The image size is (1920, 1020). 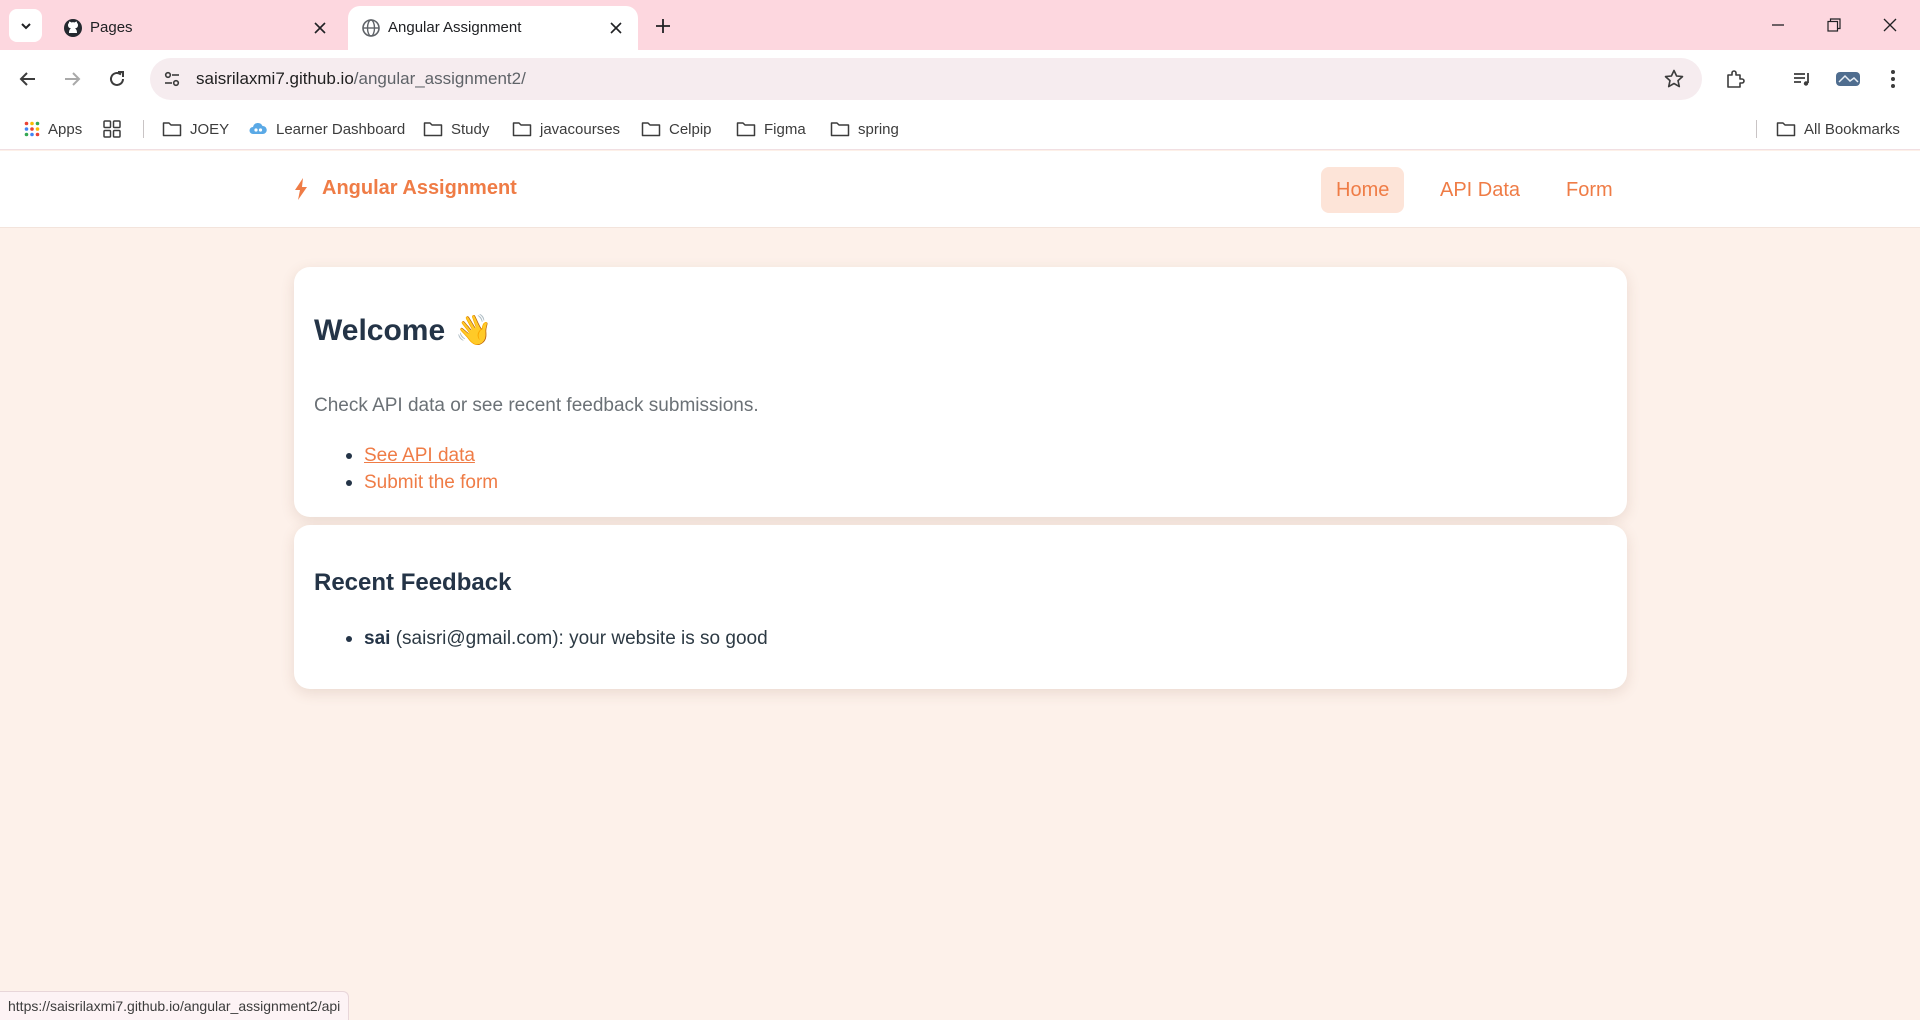 What do you see at coordinates (1674, 79) in the screenshot?
I see `bookmark-star-icon` at bounding box center [1674, 79].